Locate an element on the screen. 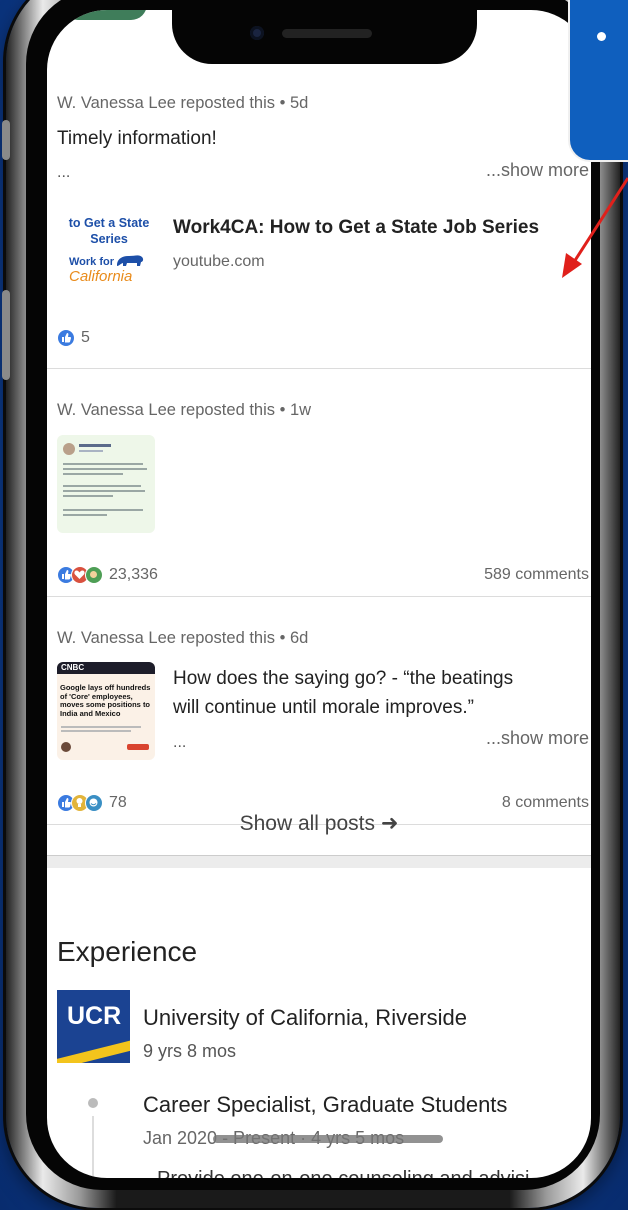 The image size is (628, 1210). bear-icon is located at coordinates (130, 260).